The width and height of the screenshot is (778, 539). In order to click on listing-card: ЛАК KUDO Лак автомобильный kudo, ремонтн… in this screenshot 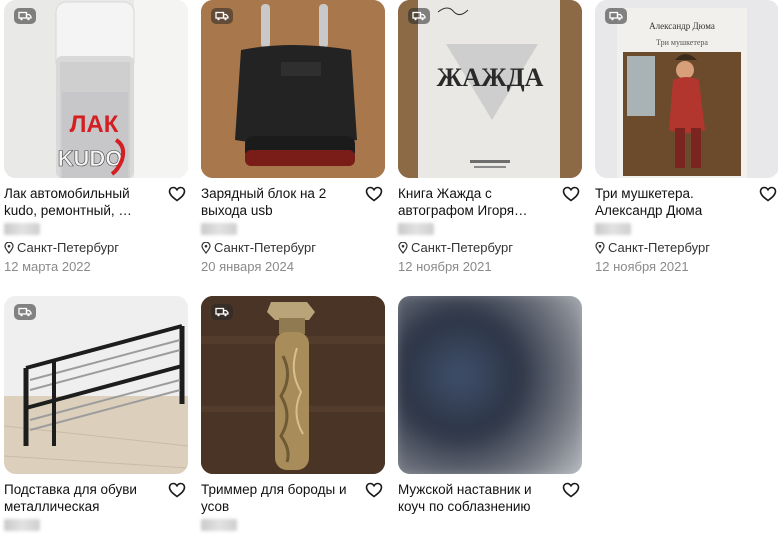, I will do `click(96, 137)`.